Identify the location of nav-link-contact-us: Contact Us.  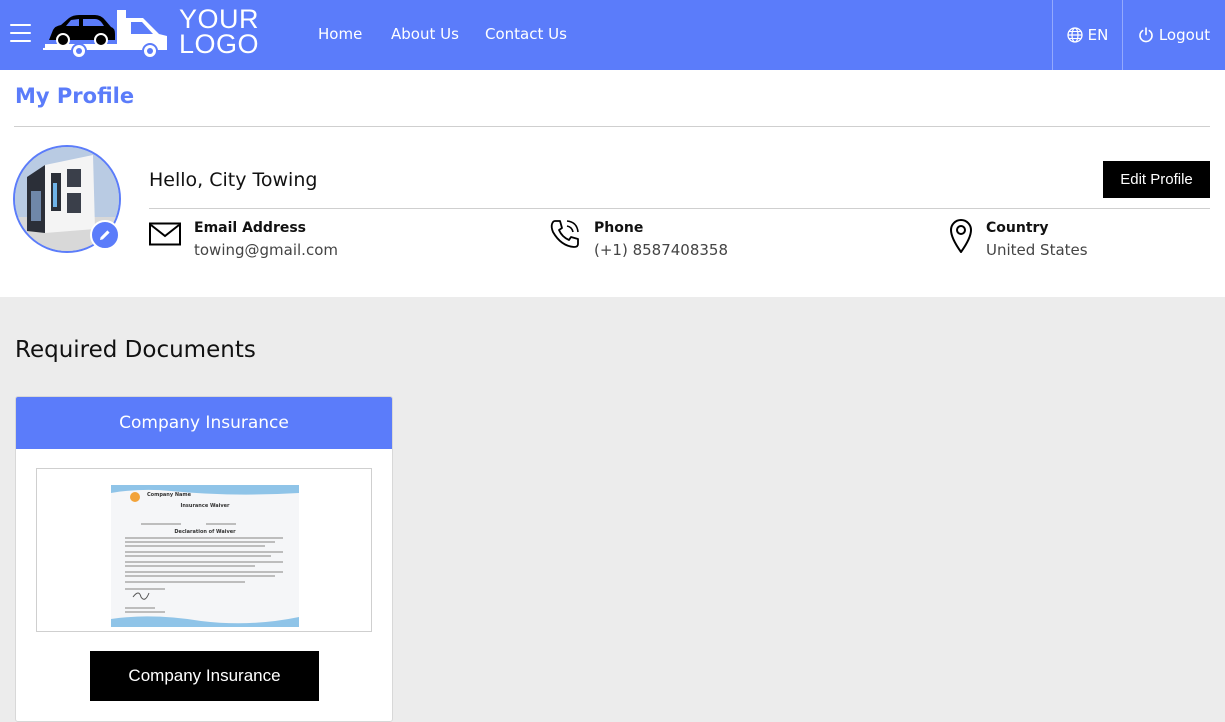
(526, 34).